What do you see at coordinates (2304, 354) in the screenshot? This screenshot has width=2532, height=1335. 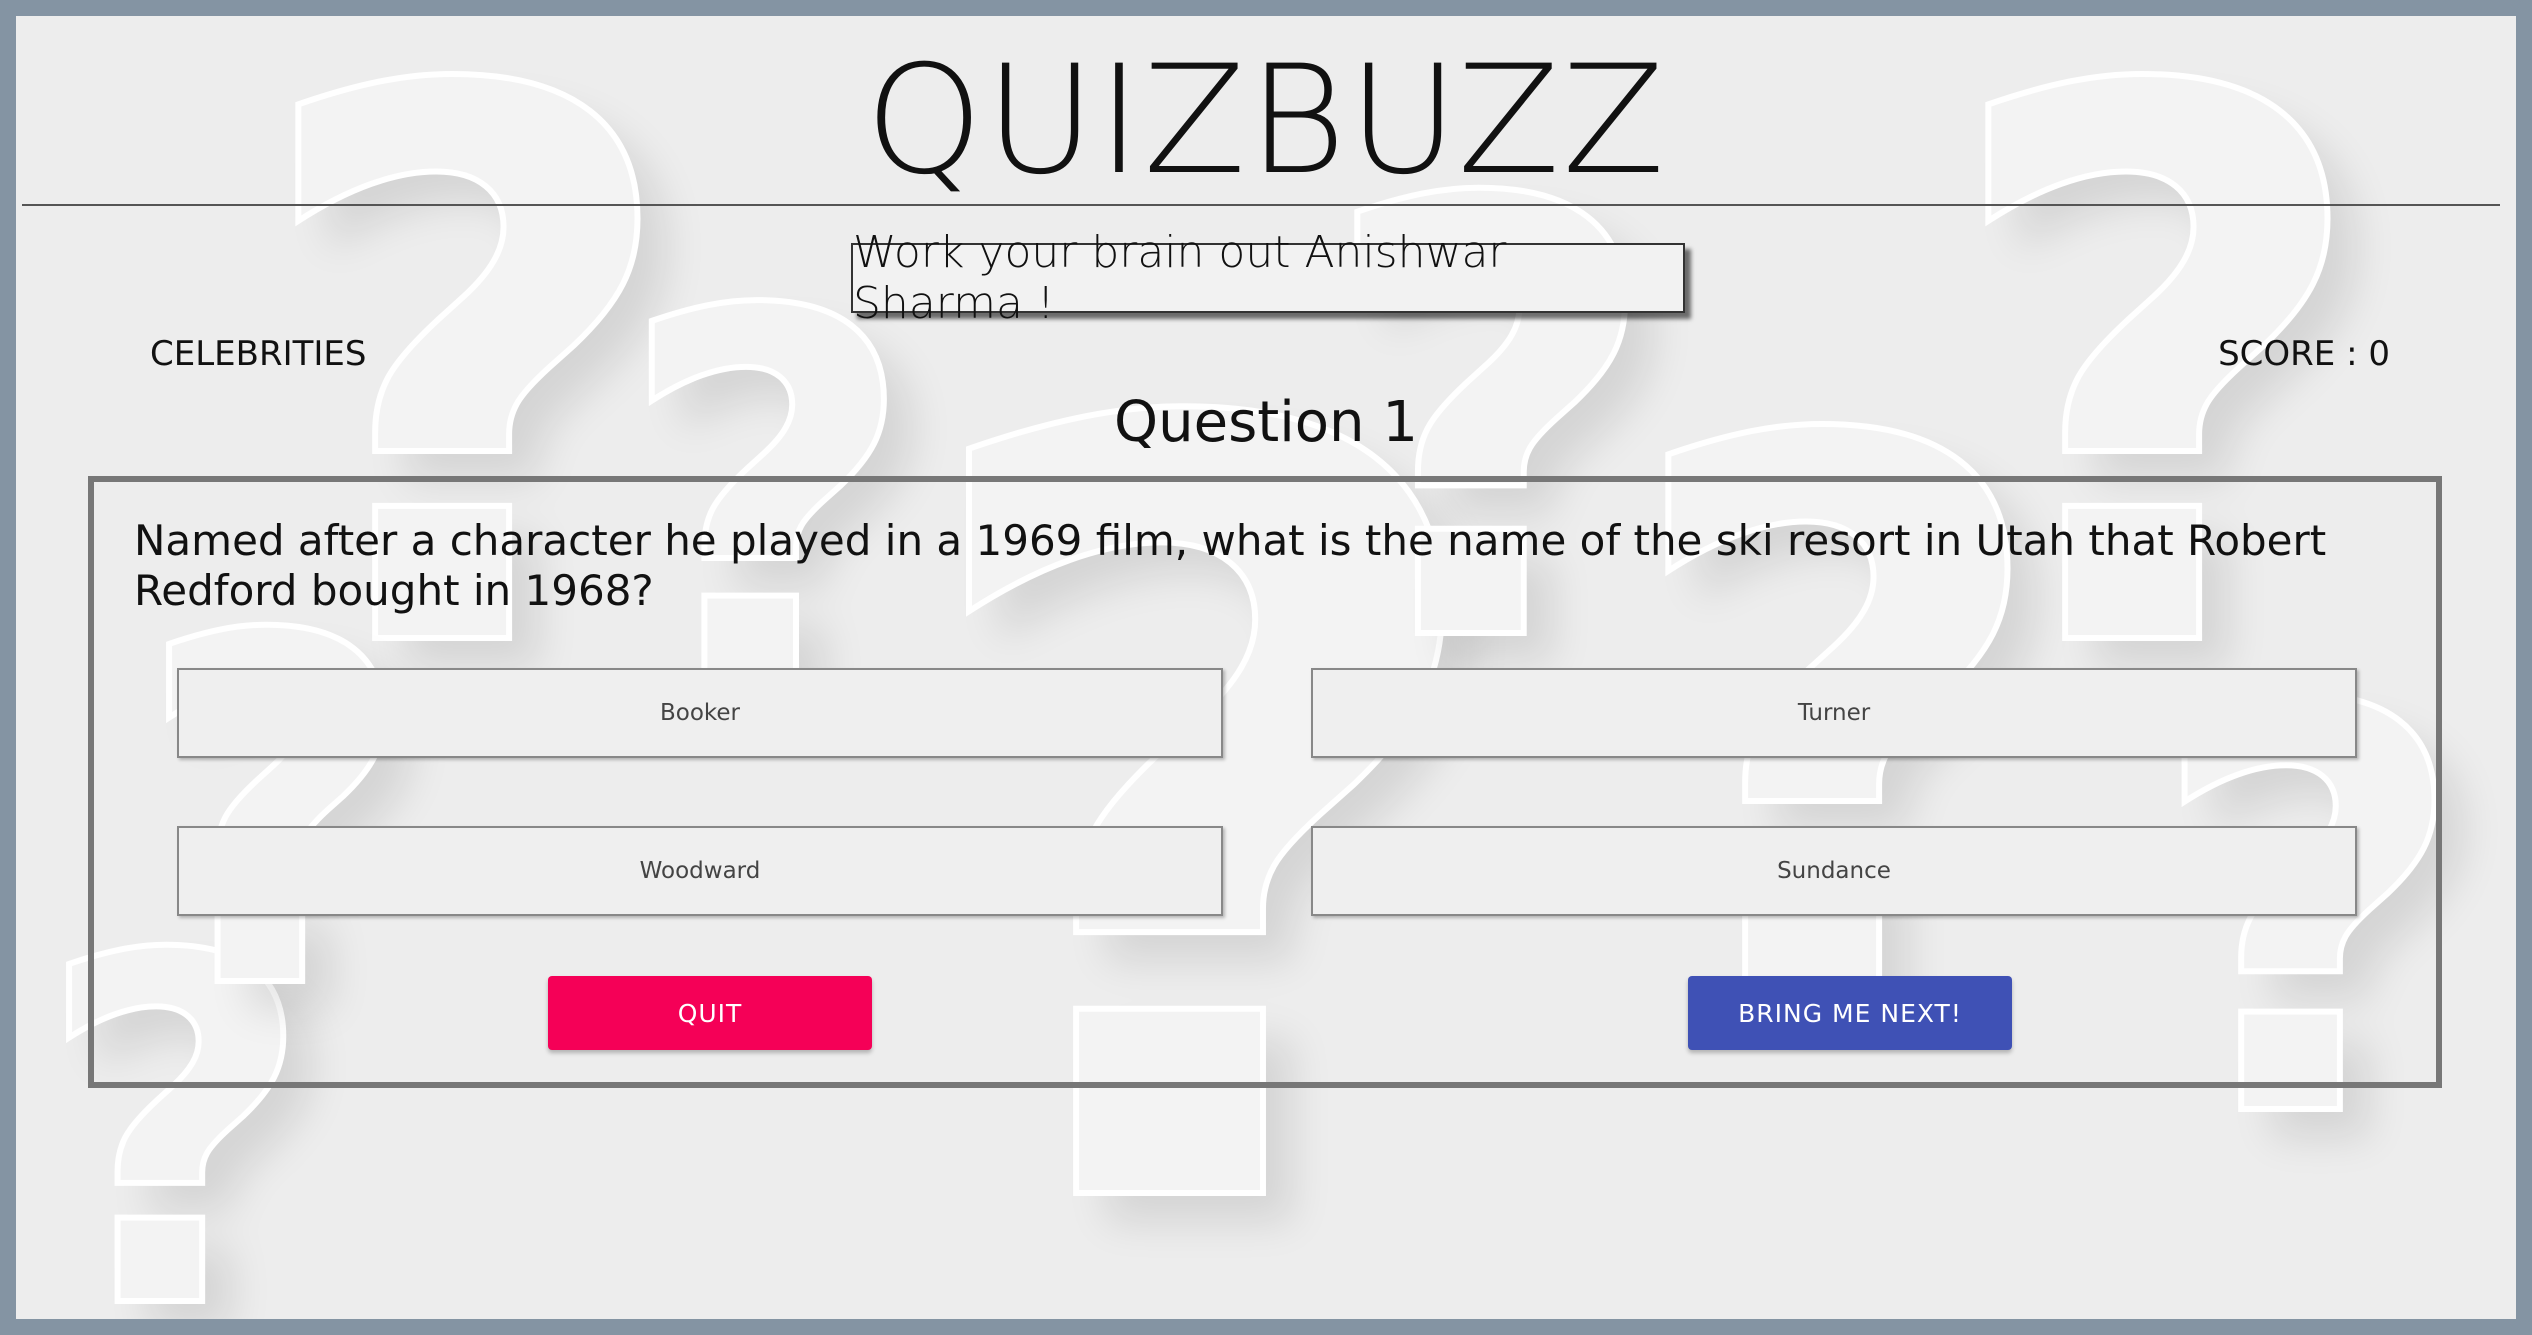 I see `score-label: SCORE : 0` at bounding box center [2304, 354].